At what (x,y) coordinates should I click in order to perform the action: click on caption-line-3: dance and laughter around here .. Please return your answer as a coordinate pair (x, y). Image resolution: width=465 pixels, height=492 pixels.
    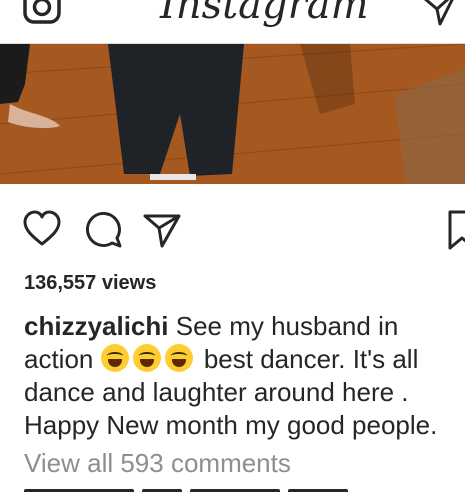
    Looking at the image, I should click on (216, 392).